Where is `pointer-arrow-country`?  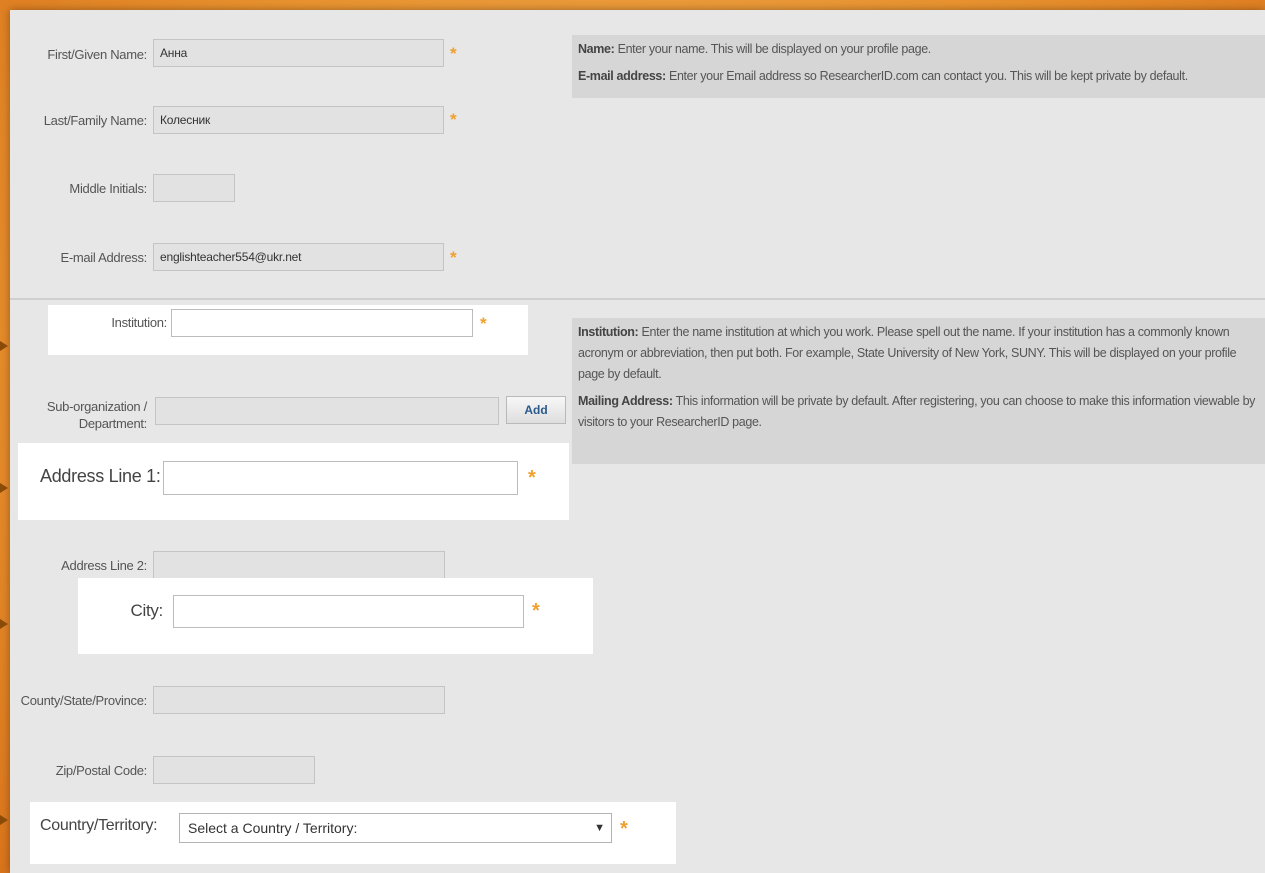
pointer-arrow-country is located at coordinates (4, 820).